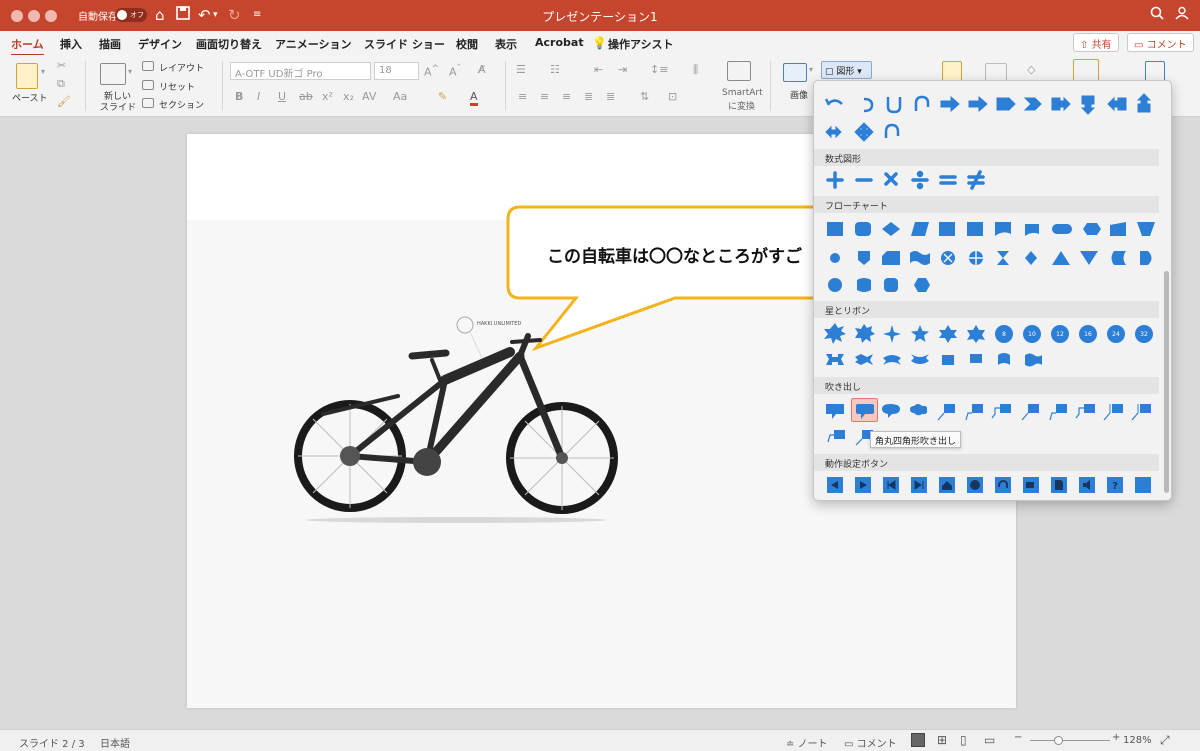  What do you see at coordinates (894, 105) in the screenshot?
I see `uturn-up-shape` at bounding box center [894, 105].